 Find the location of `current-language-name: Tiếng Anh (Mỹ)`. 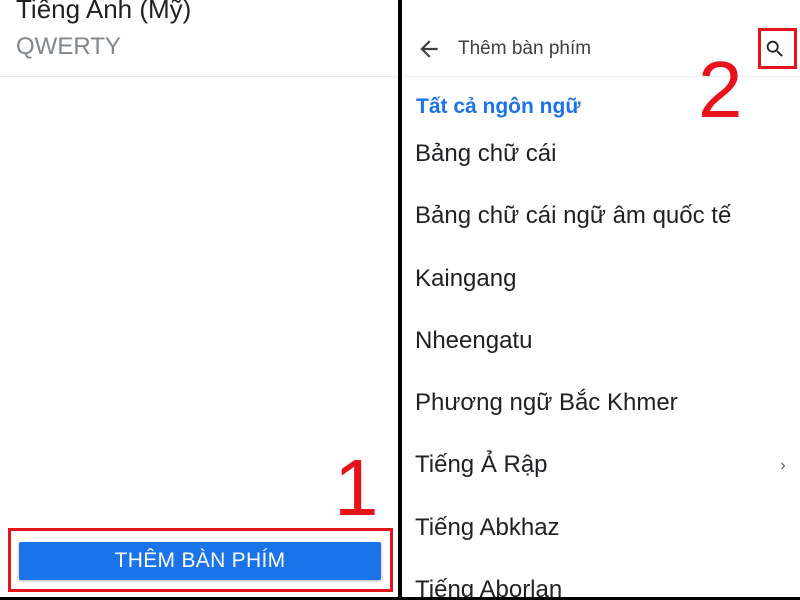

current-language-name: Tiếng Anh (Mỹ) is located at coordinates (103, 12).